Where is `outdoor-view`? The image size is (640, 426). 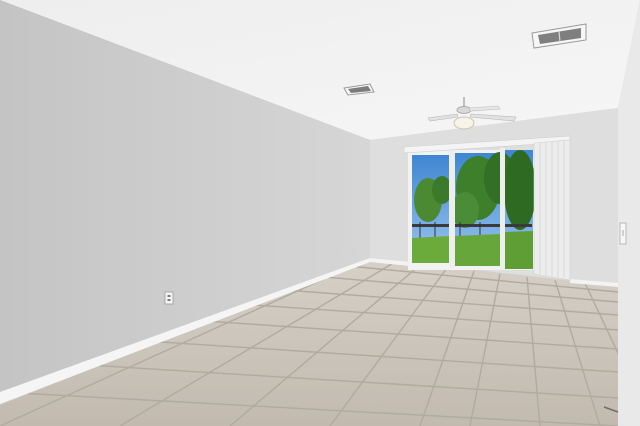
outdoor-view is located at coordinates (474, 209).